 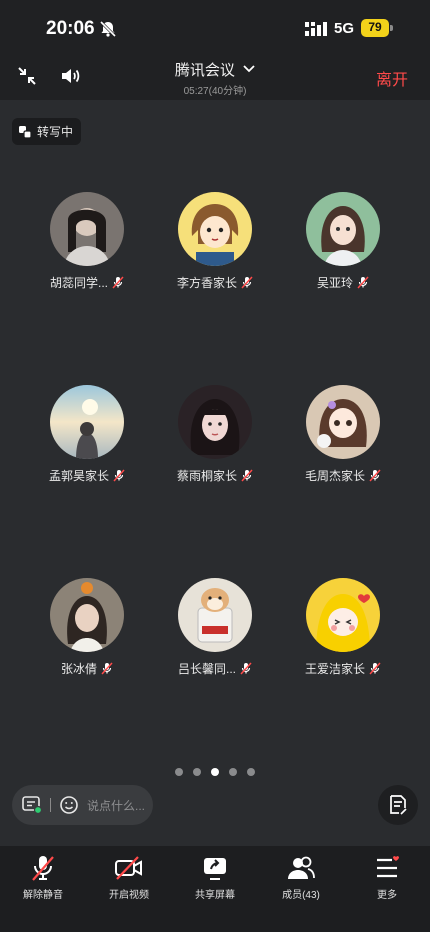 I want to click on participant-tile: 孟郭昊家长, so click(x=87, y=434).